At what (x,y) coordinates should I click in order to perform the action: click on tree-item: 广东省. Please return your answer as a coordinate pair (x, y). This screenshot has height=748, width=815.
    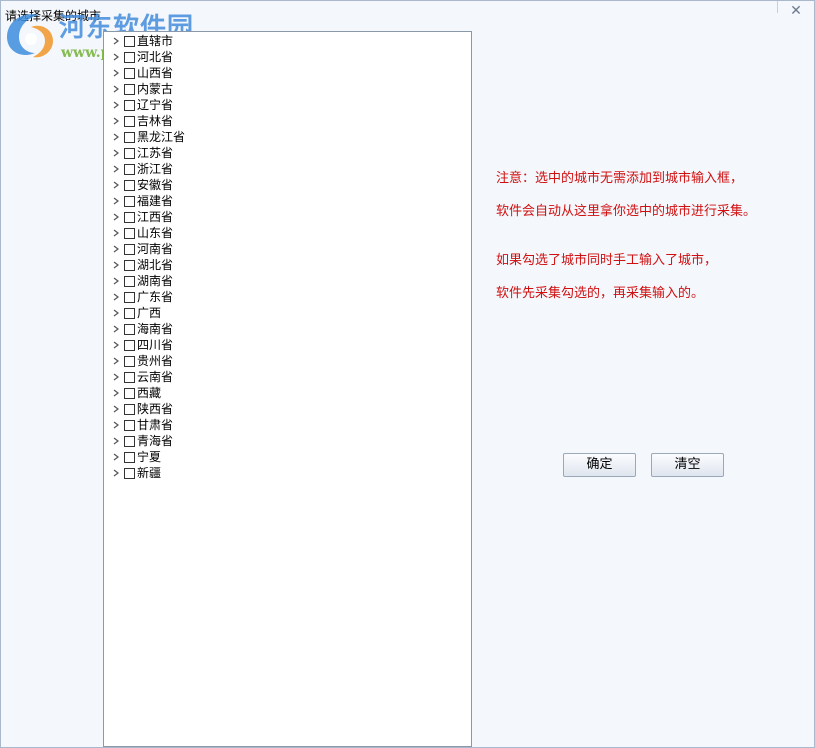
    Looking at the image, I should click on (147, 297).